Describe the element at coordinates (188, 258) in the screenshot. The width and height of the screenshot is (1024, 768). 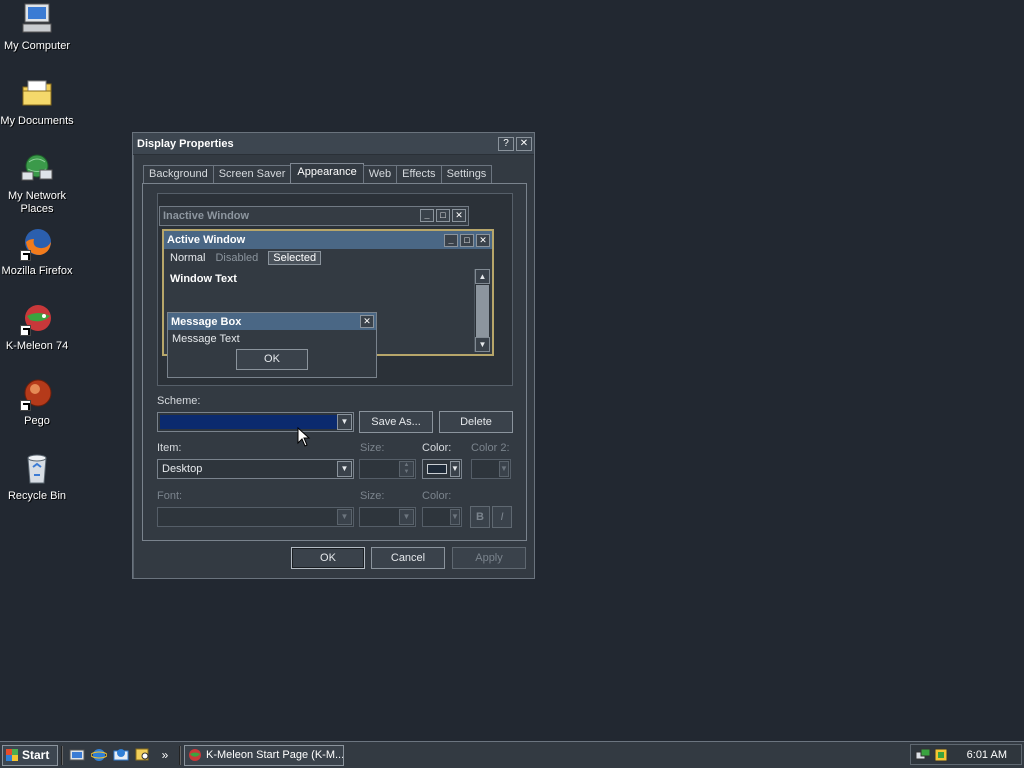
I see `menu-normal: Normal` at that location.